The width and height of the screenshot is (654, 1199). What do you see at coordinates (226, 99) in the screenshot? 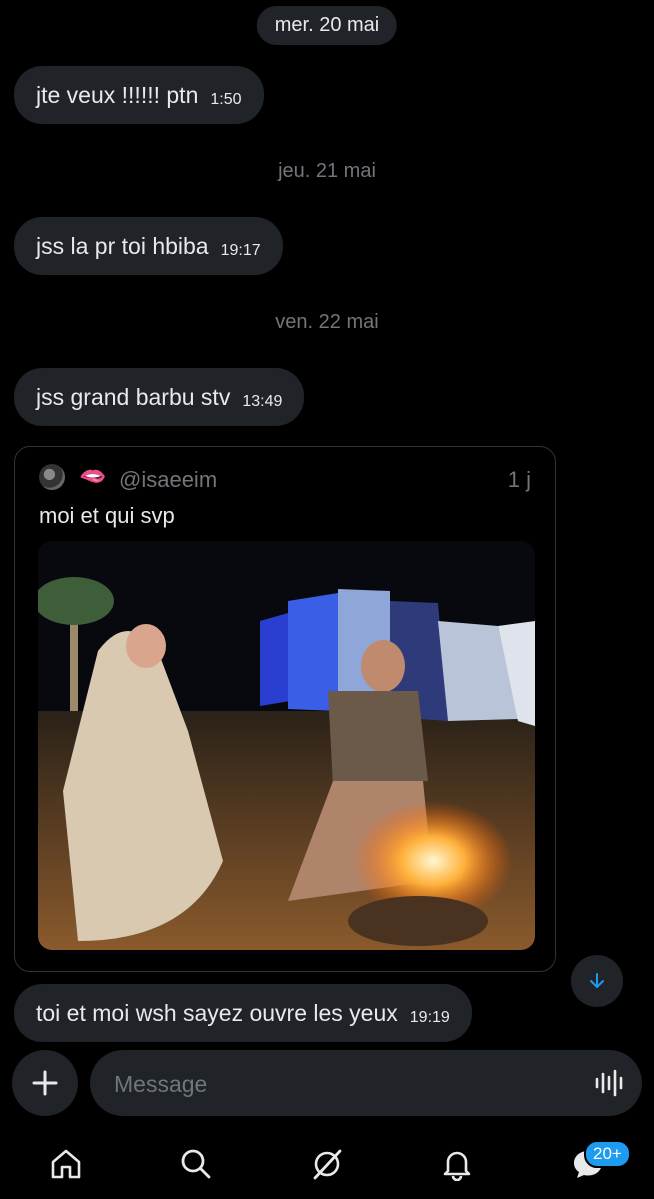
I see `message-time: 1:50` at bounding box center [226, 99].